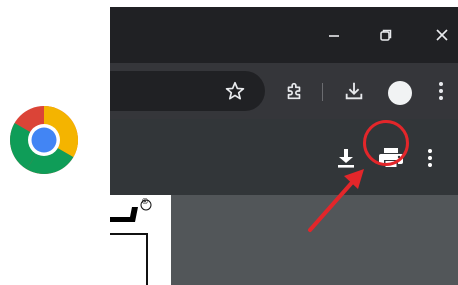  I want to click on download-icon, so click(354, 91).